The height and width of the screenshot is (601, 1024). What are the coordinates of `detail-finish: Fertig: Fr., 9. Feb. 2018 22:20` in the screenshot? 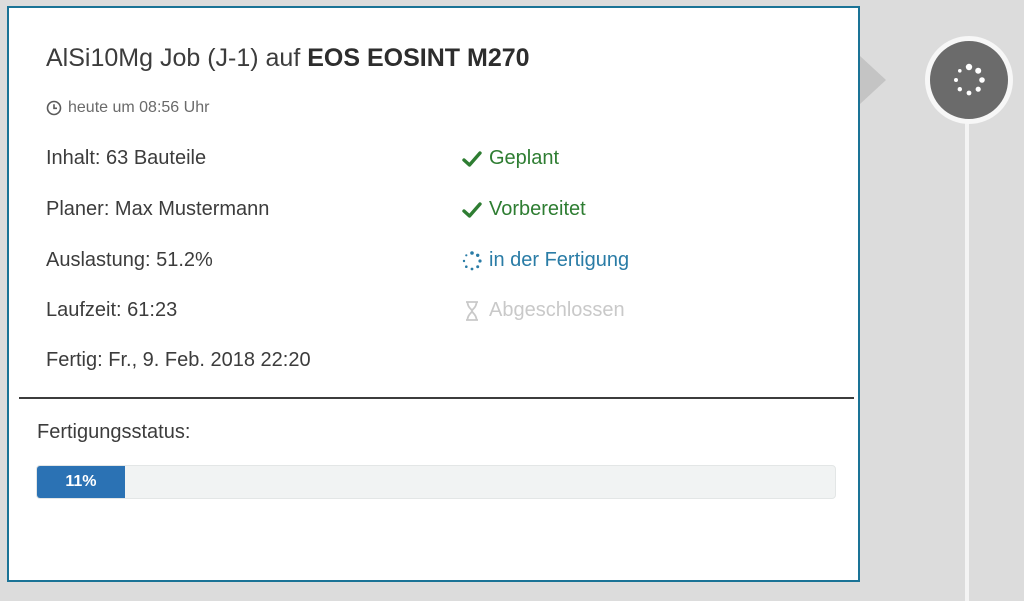 It's located at (178, 360).